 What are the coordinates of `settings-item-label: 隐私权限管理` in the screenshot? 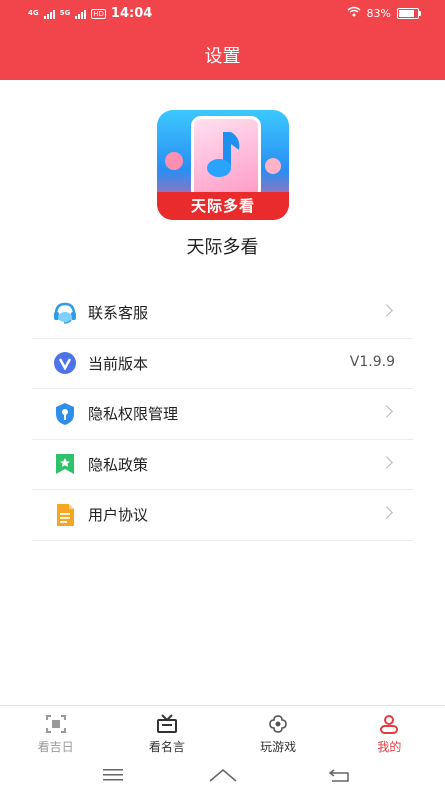 It's located at (133, 414).